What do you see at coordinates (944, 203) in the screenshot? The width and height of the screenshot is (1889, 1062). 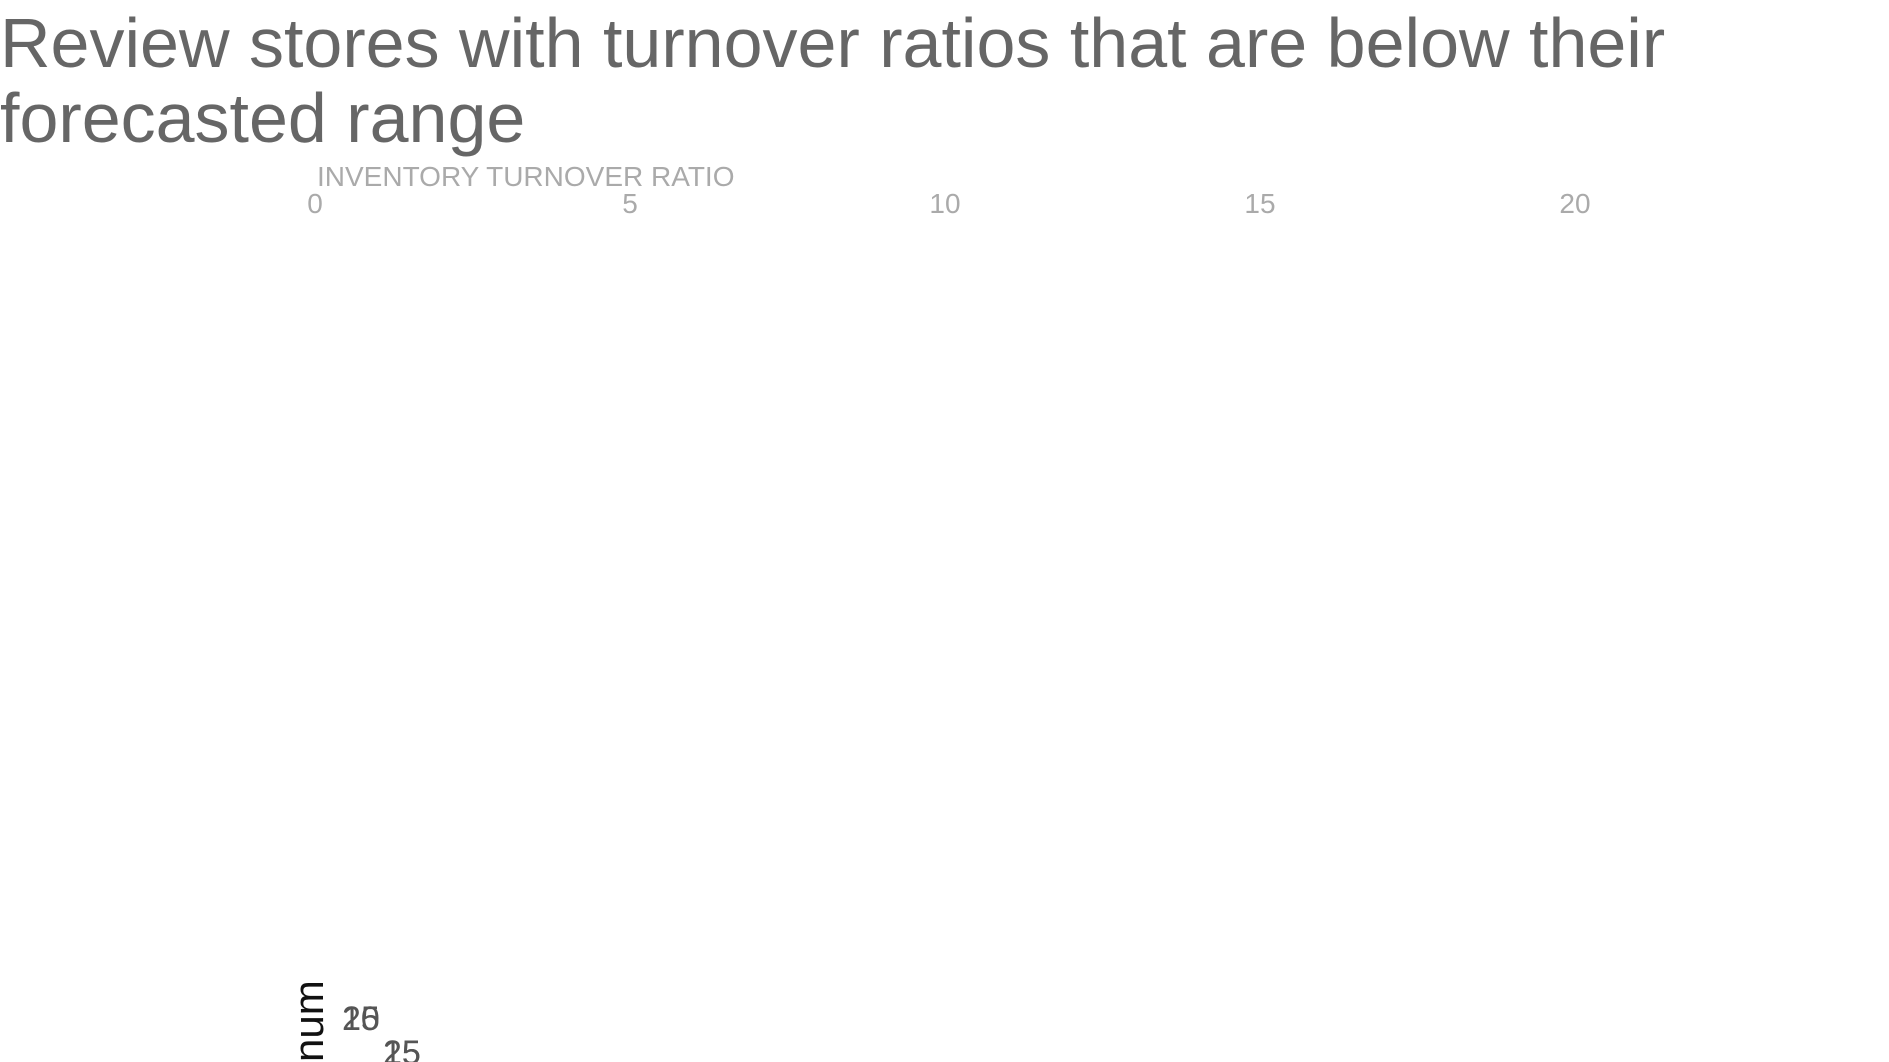 I see `x-tick-label: 10` at bounding box center [944, 203].